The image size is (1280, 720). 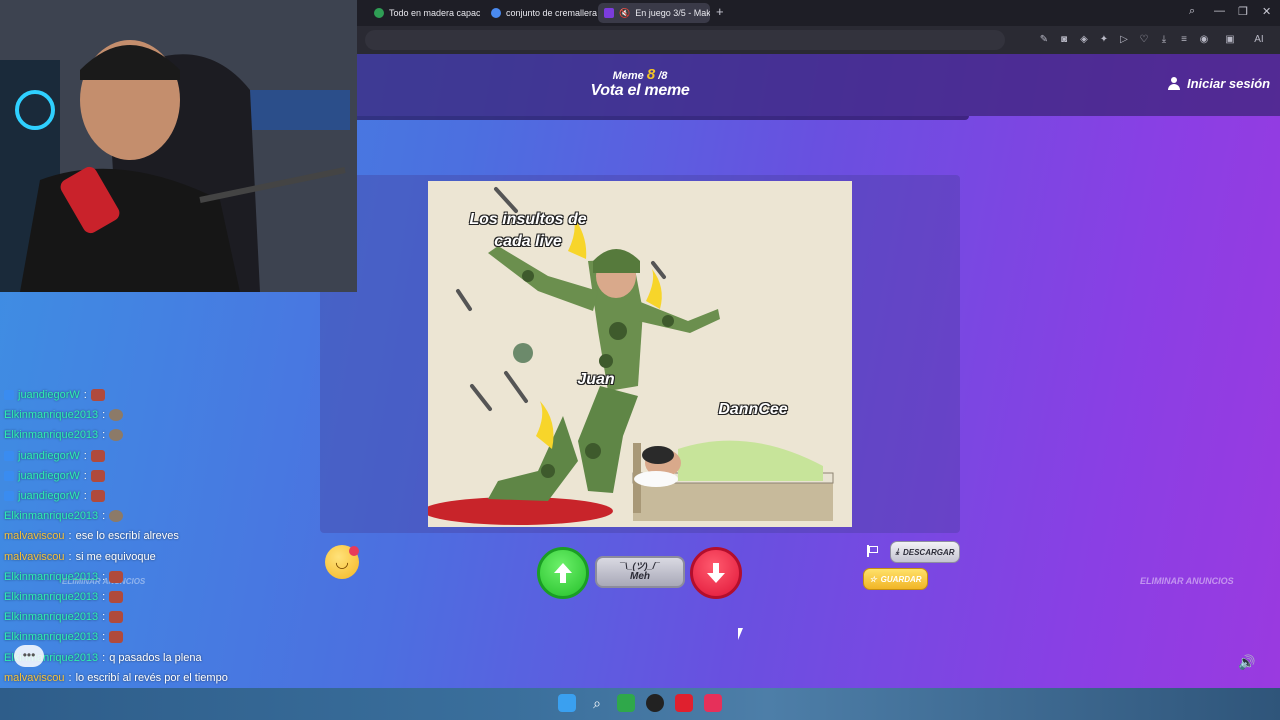 I want to click on ai-button: AI, so click(x=1259, y=40).